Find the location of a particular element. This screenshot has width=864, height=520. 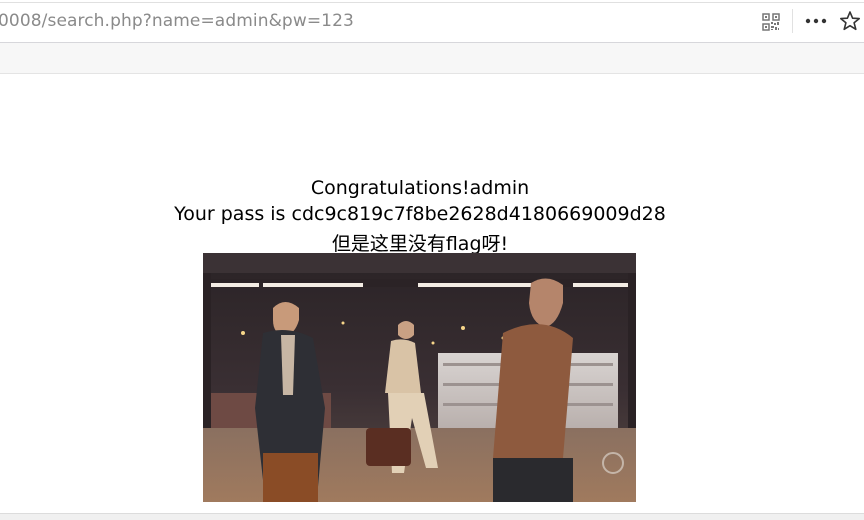

no-flag-message: 但是这里没有flag呀! is located at coordinates (420, 244).